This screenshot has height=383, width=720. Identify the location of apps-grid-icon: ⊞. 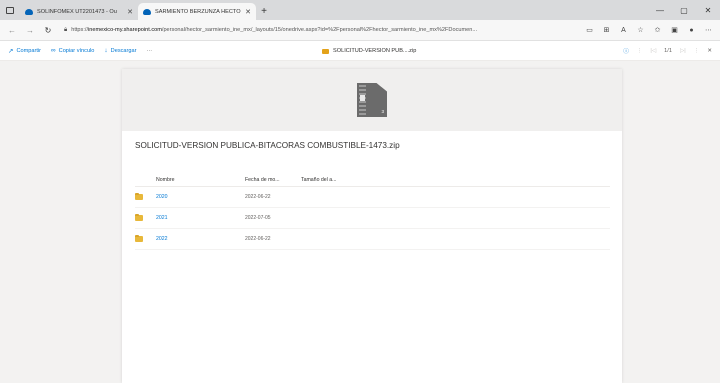
(606, 30).